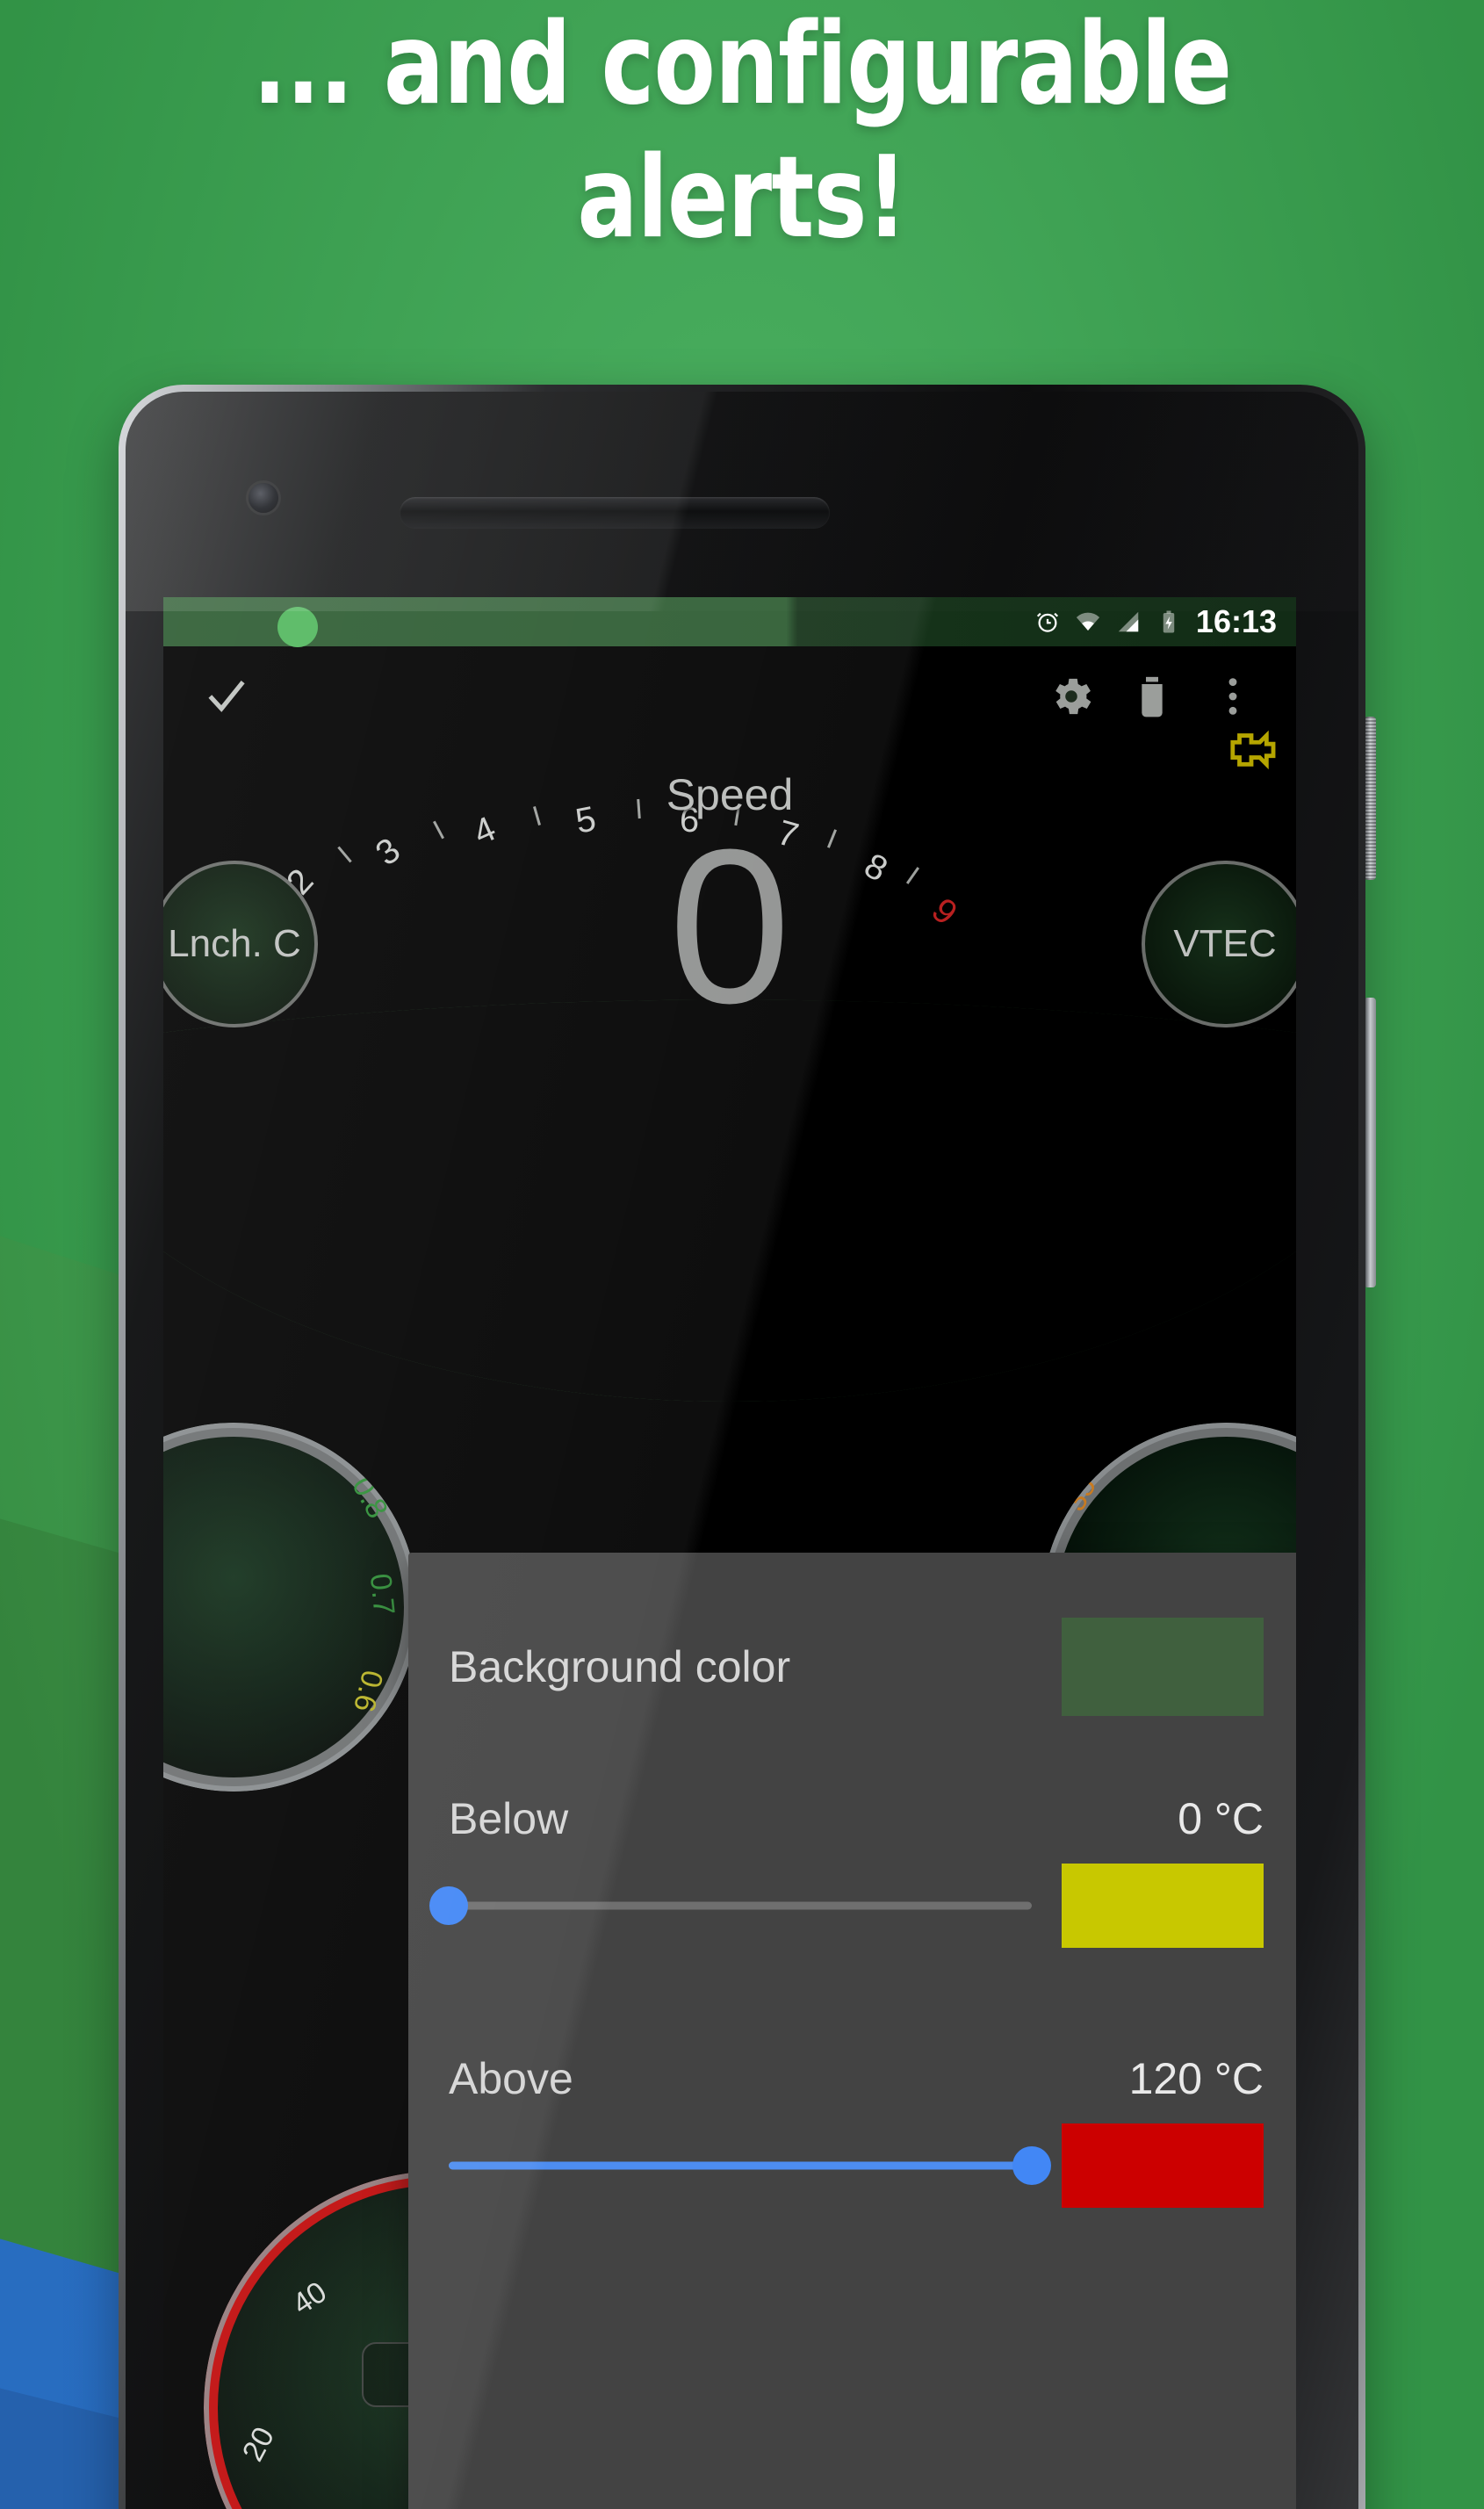 Image resolution: width=1484 pixels, height=2509 pixels. I want to click on trash-icon, so click(1152, 696).